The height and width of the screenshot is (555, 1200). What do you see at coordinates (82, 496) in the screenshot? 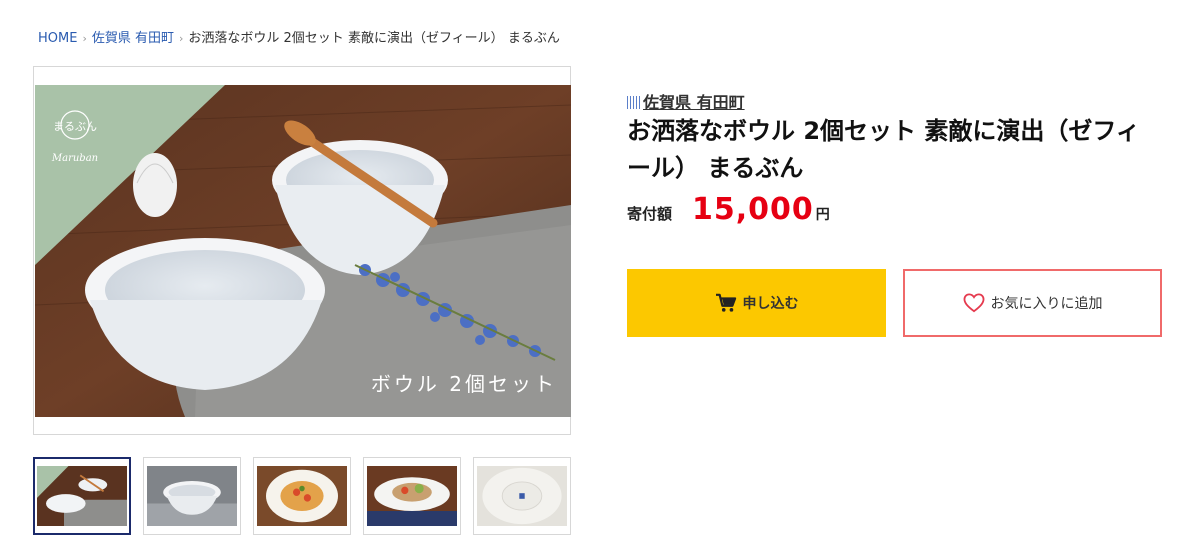
I see `thumbnail-bowls-set` at bounding box center [82, 496].